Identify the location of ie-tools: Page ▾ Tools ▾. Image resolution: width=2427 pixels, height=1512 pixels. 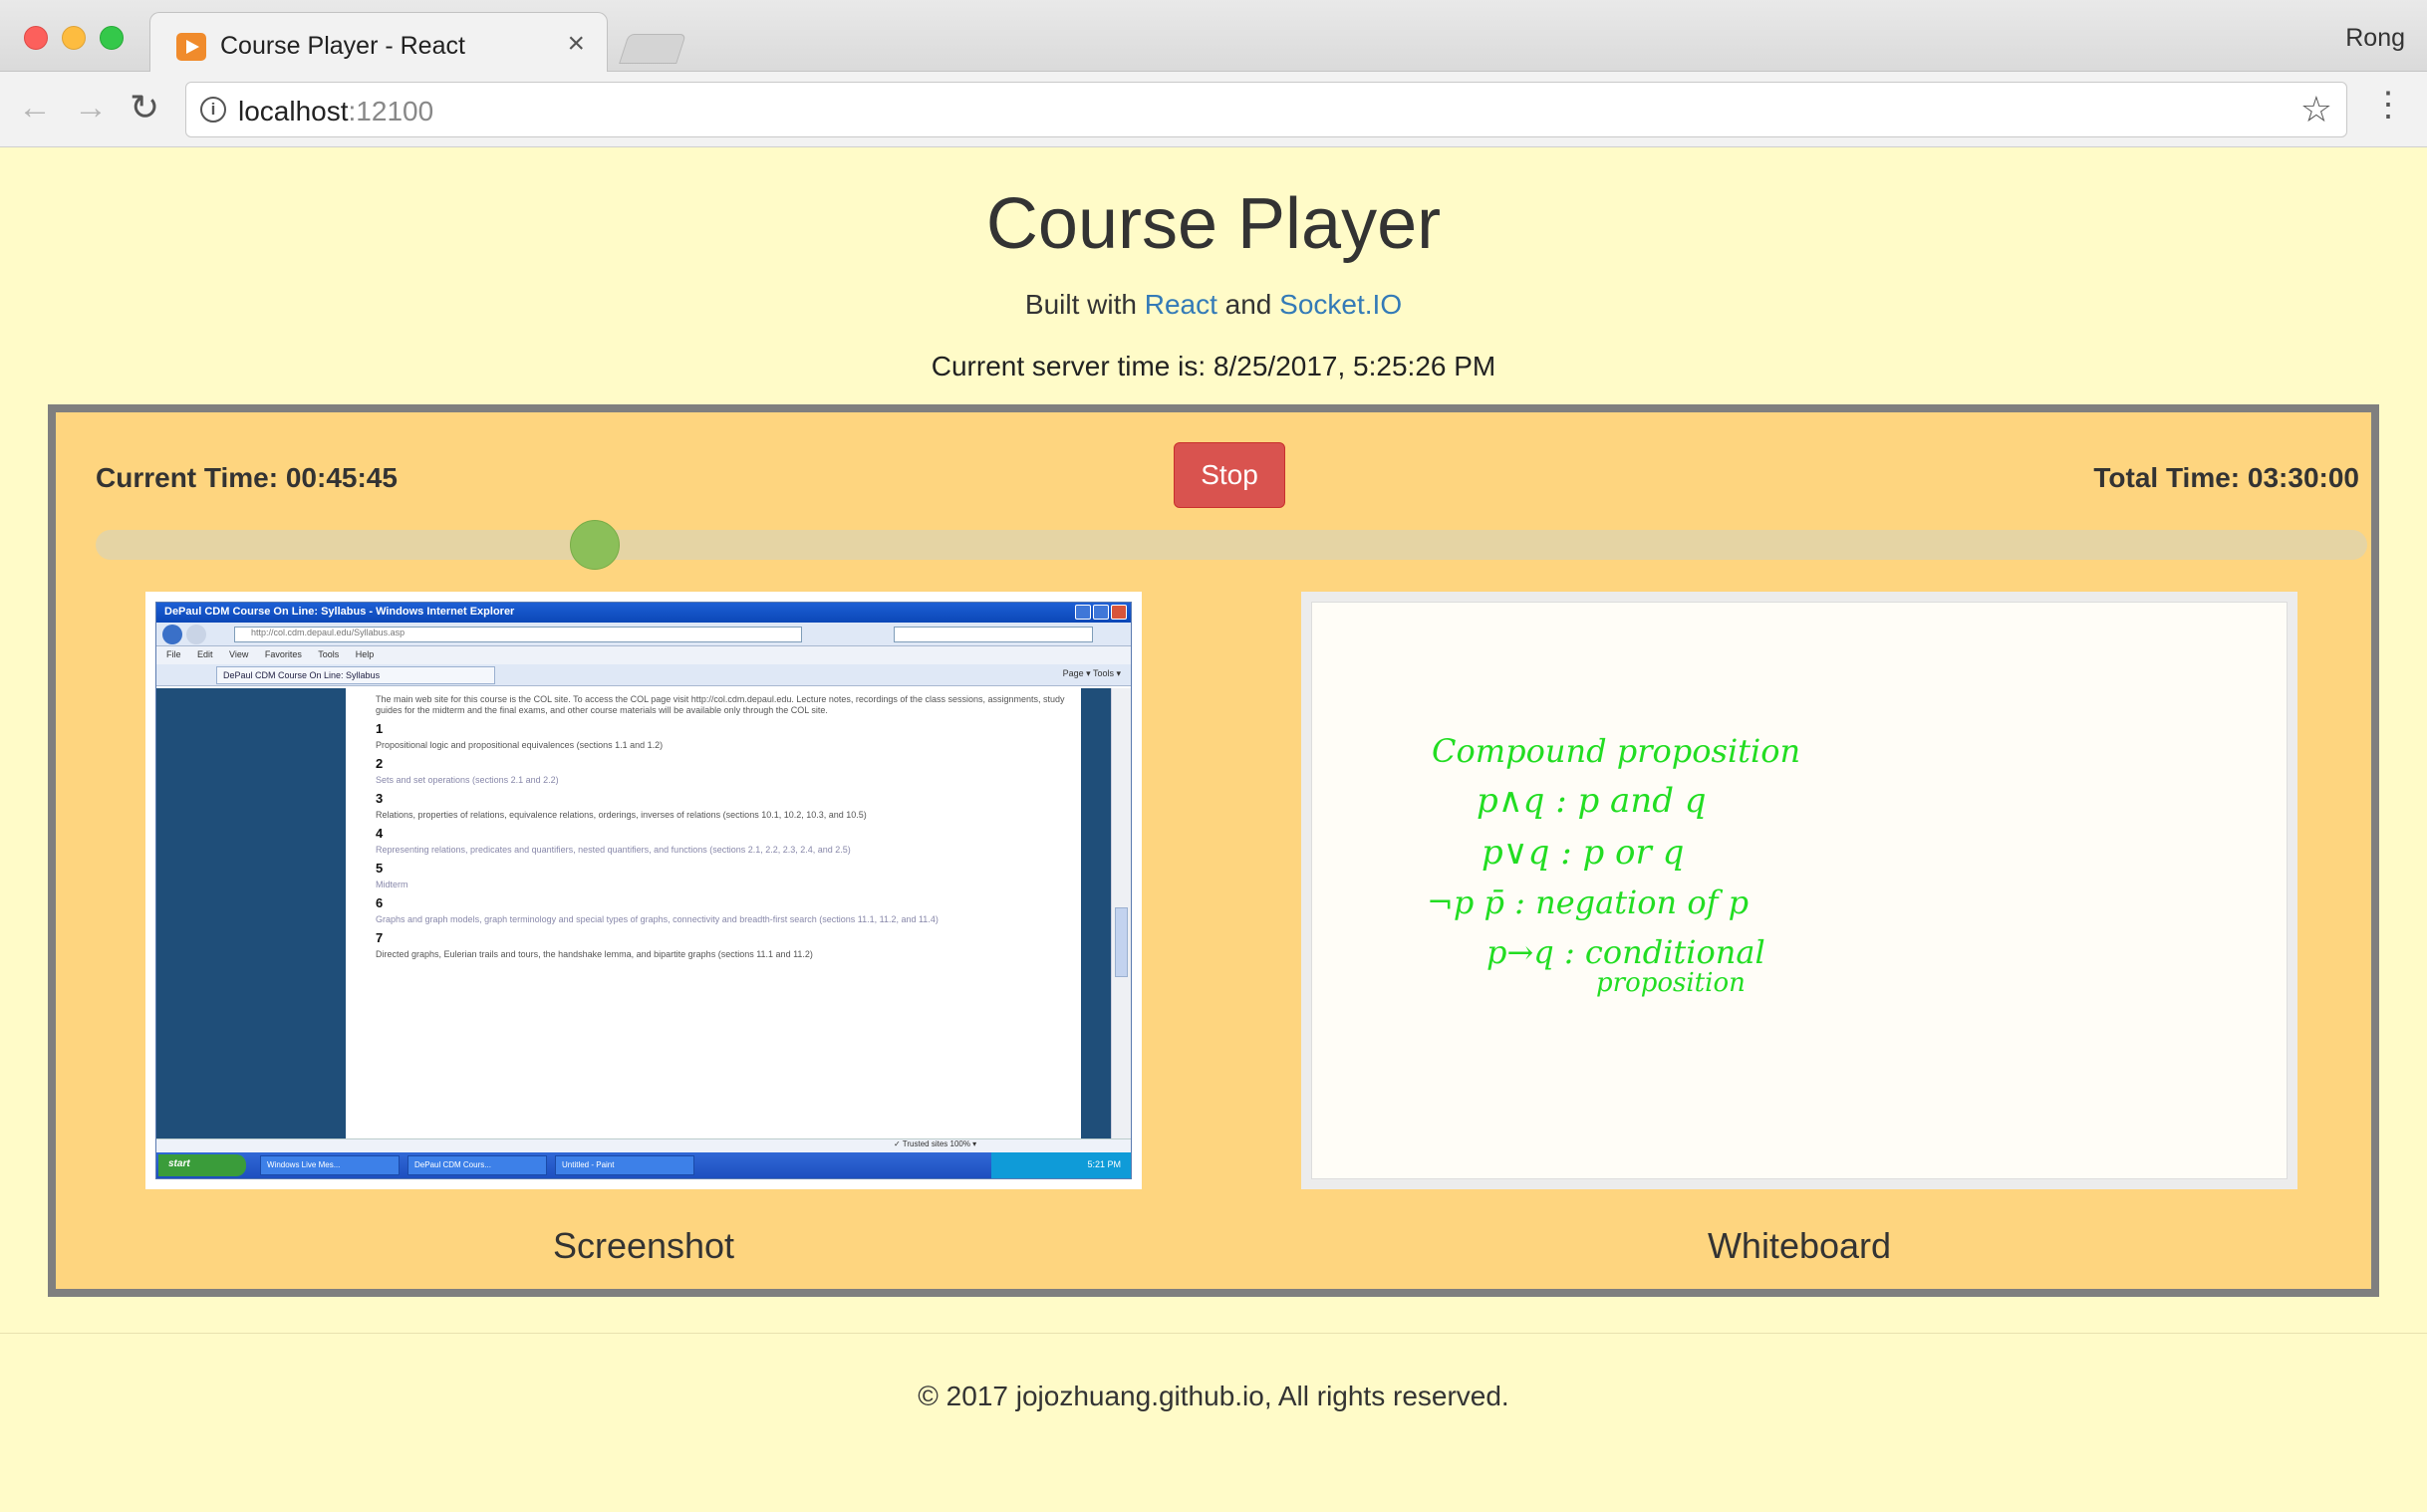
(1091, 673).